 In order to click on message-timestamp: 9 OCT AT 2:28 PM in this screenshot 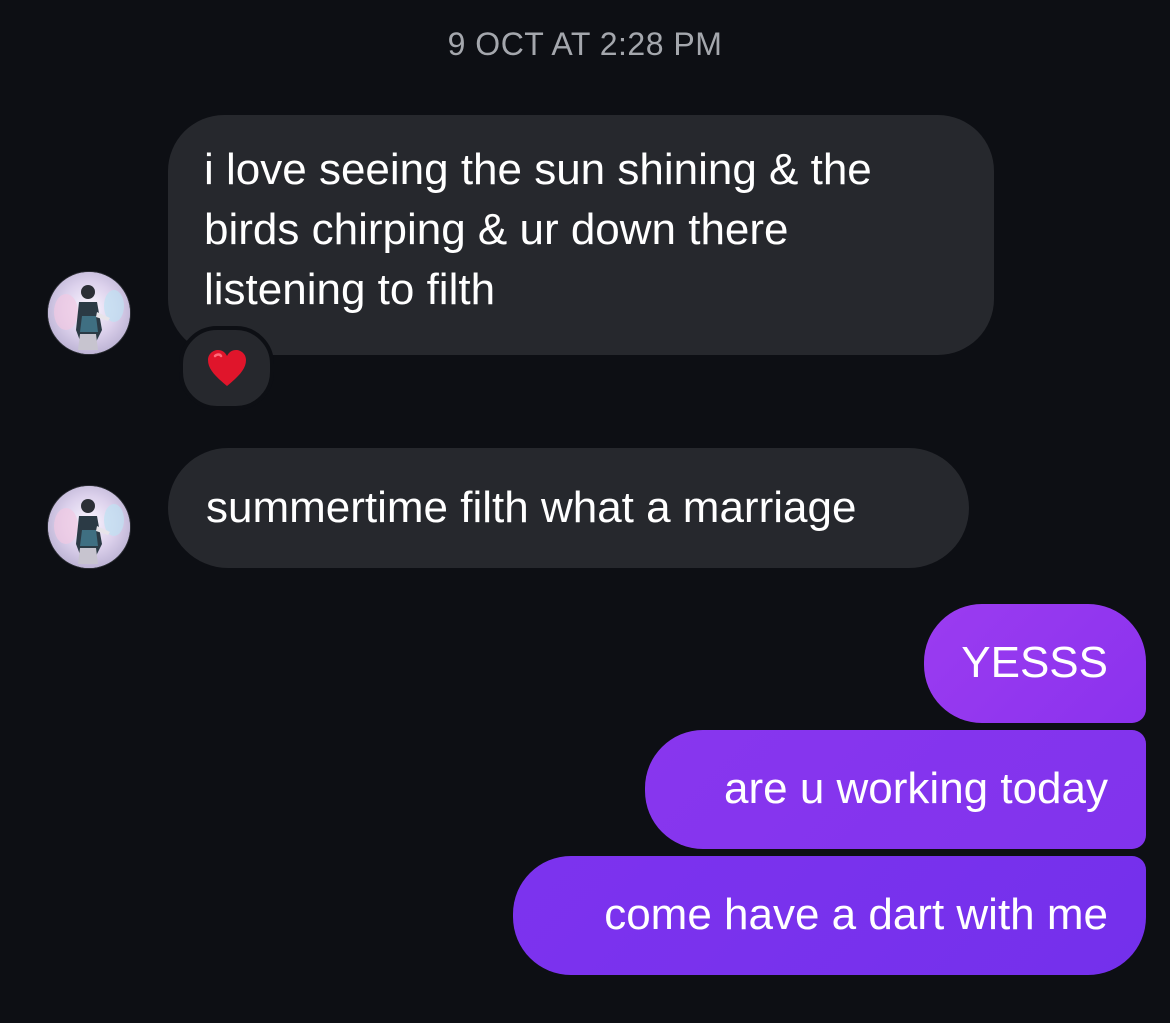, I will do `click(585, 44)`.